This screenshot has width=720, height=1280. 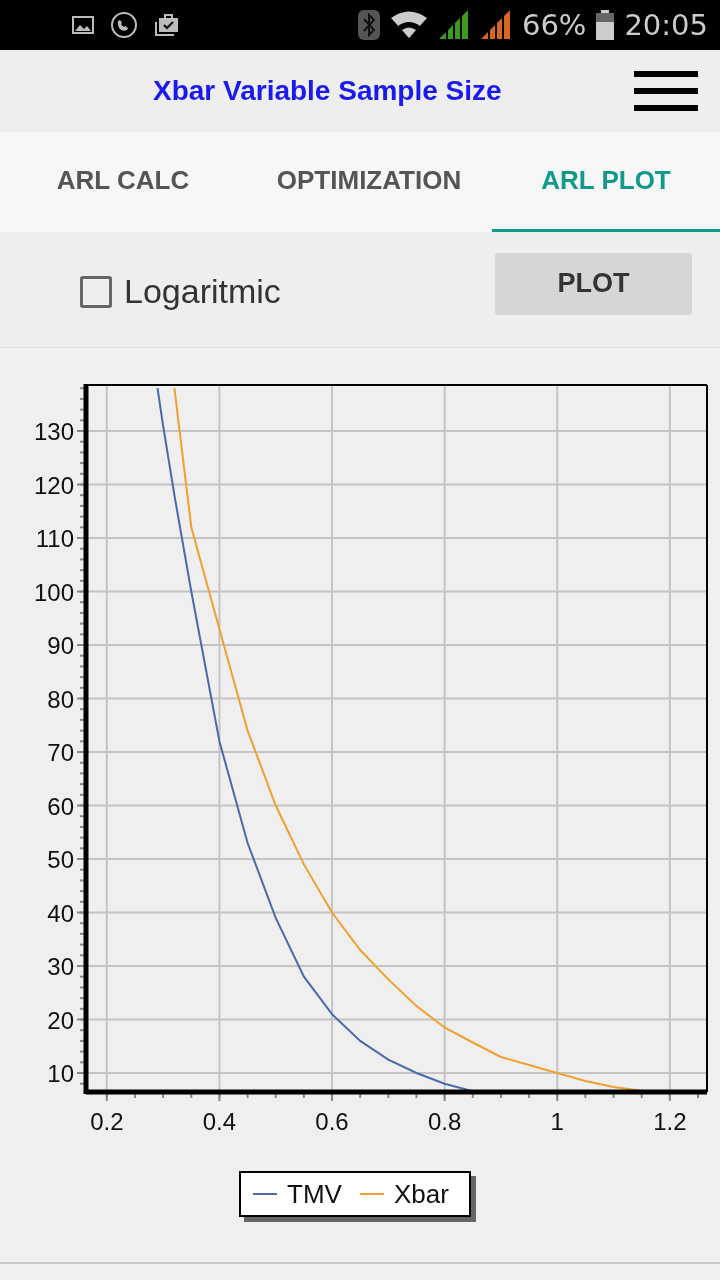 What do you see at coordinates (60, 913) in the screenshot?
I see `y-tick-label: 40` at bounding box center [60, 913].